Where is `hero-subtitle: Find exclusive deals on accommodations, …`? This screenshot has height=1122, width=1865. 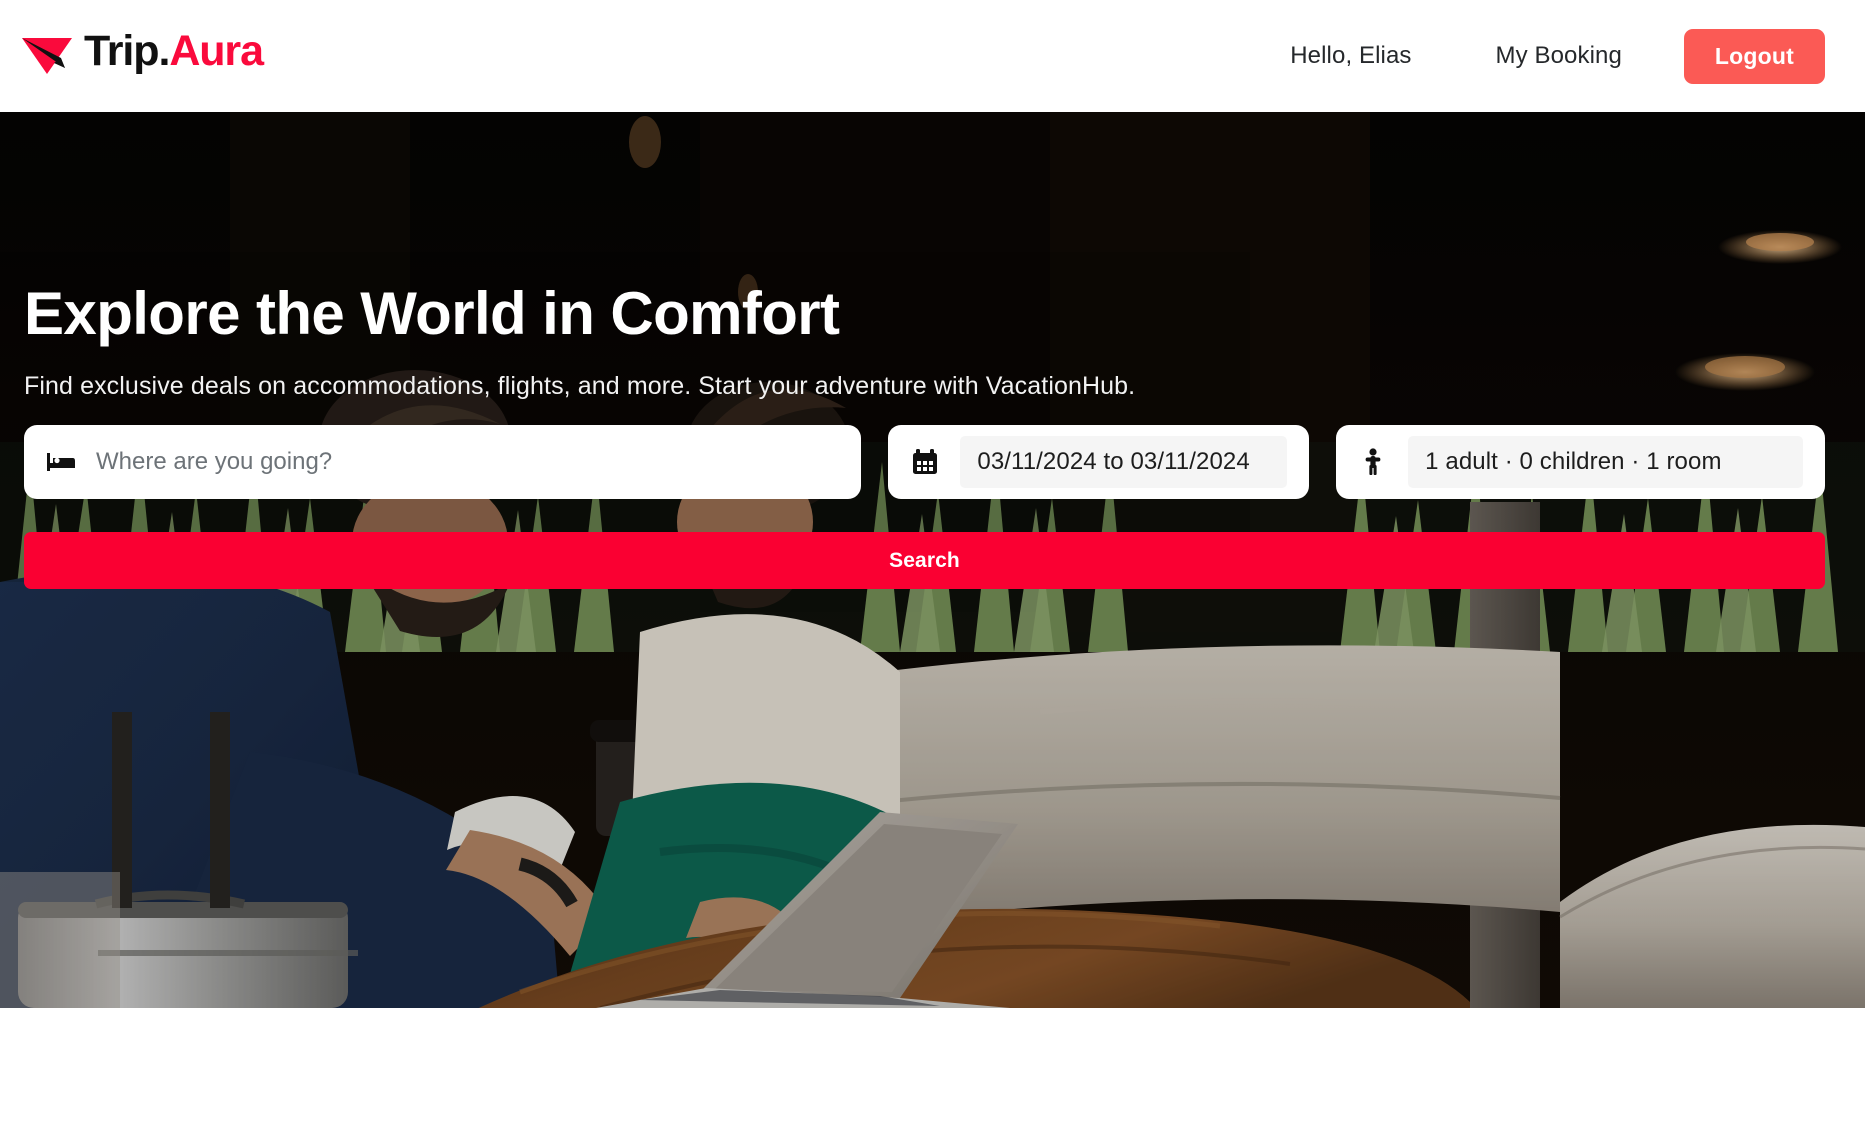 hero-subtitle: Find exclusive deals on accommodations, … is located at coordinates (580, 386).